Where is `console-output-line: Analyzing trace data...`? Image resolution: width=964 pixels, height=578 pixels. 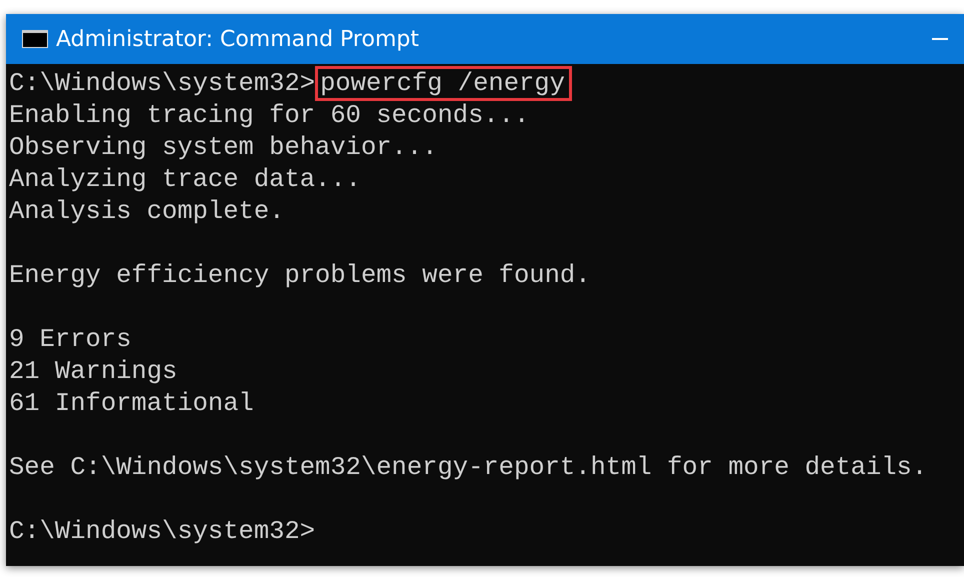
console-output-line: Analyzing trace data... is located at coordinates (185, 179).